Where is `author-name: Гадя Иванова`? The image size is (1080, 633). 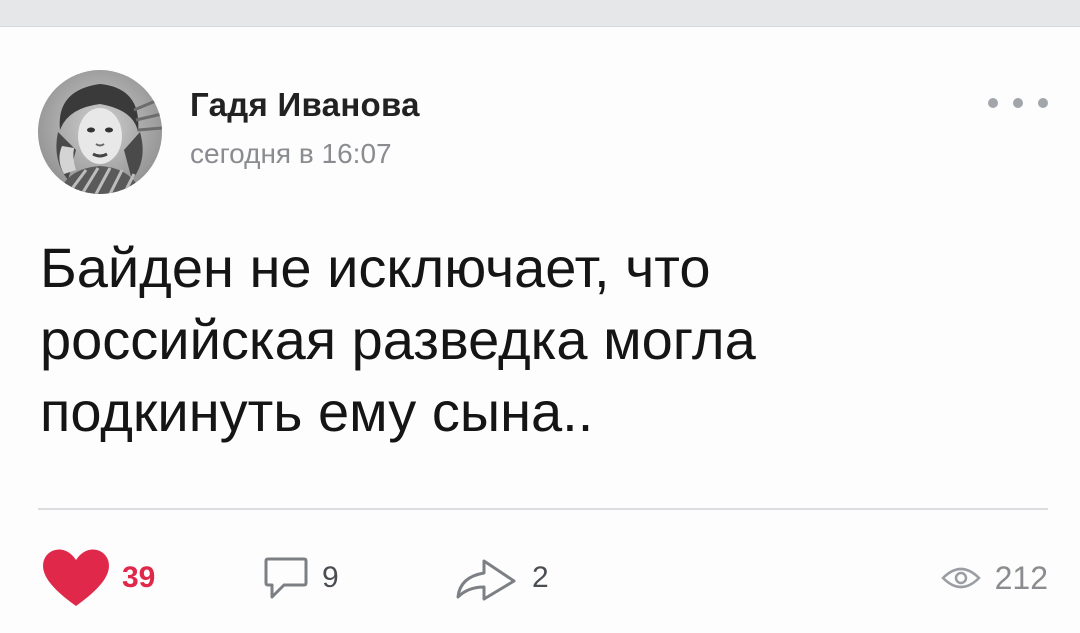 author-name: Гадя Иванова is located at coordinates (305, 105).